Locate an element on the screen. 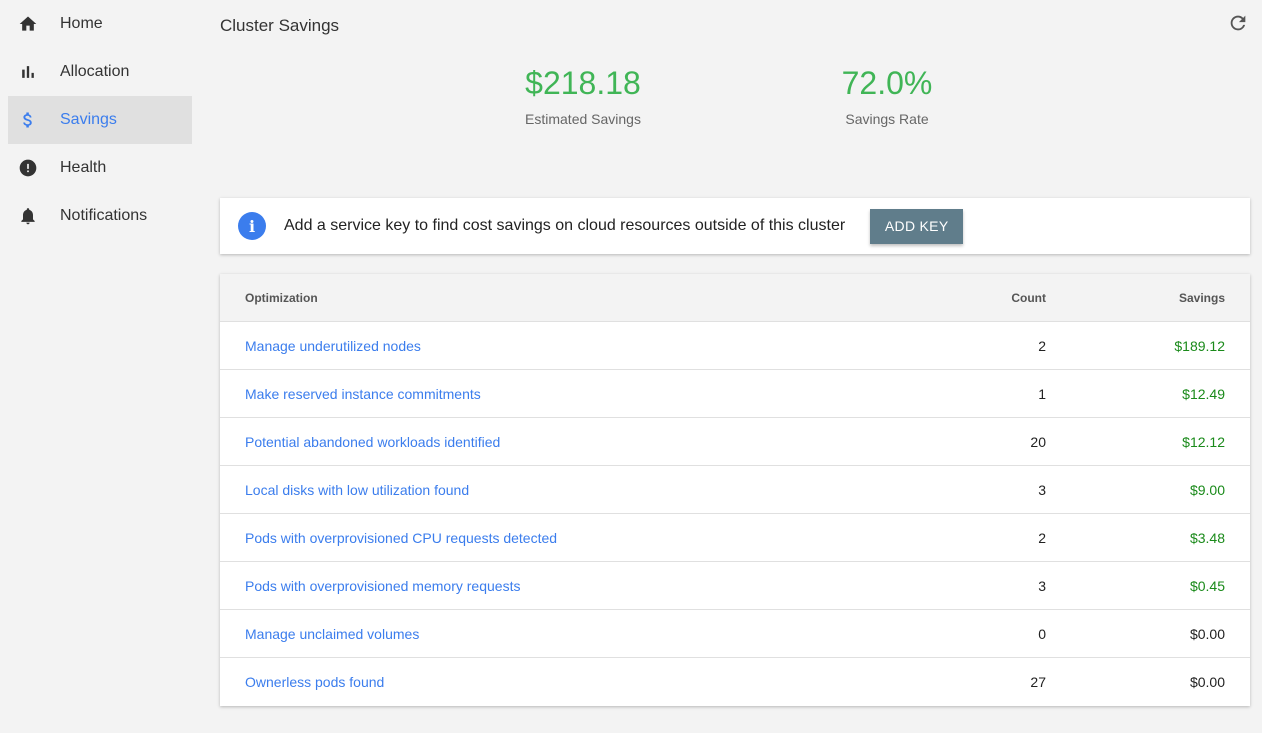 Image resolution: width=1262 pixels, height=733 pixels. sidebar-item-notifications: Notifications is located at coordinates (100, 216).